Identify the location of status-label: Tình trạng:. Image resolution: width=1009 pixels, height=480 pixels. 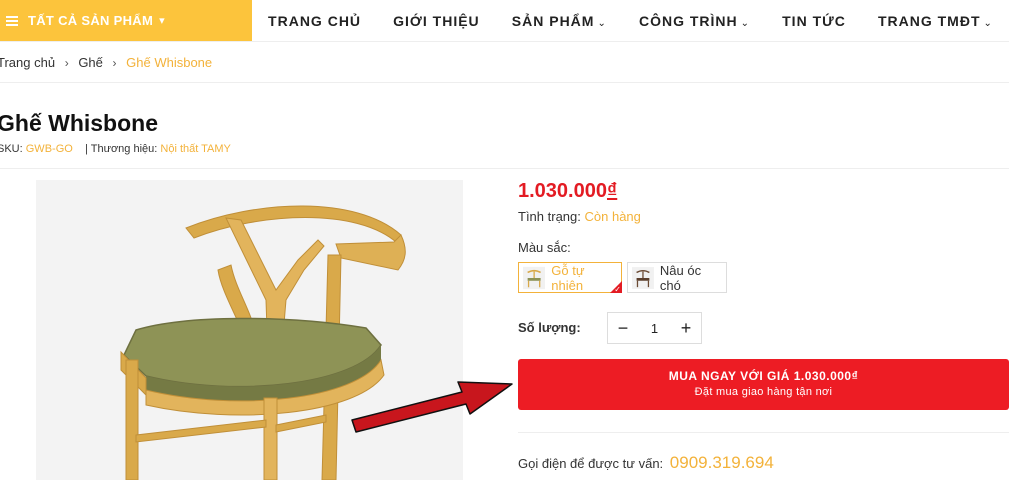
(549, 216).